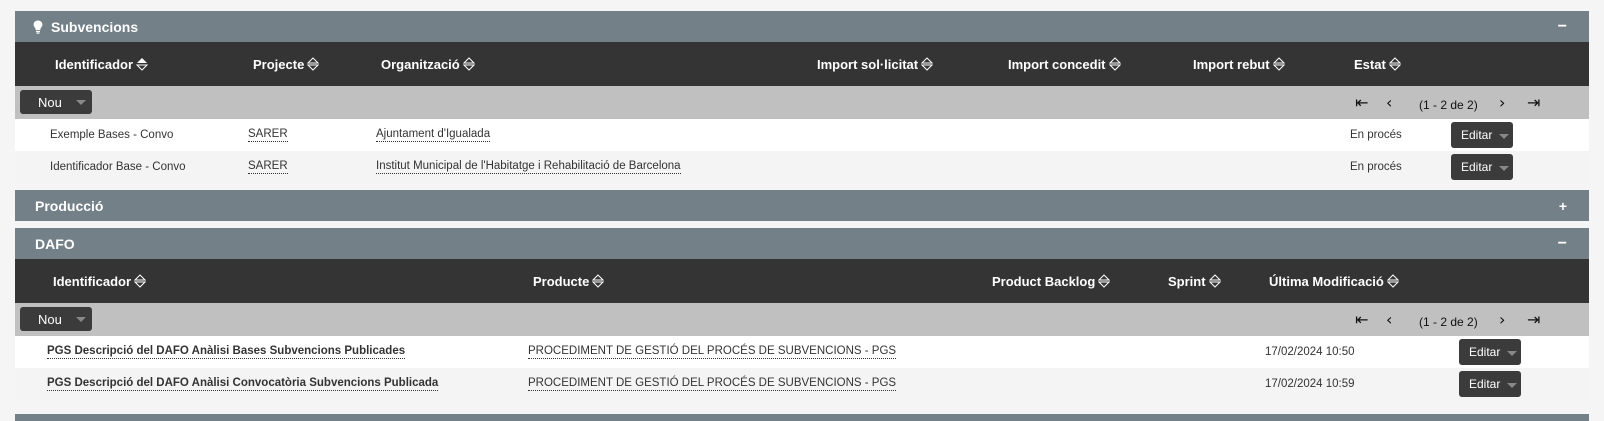 This screenshot has height=421, width=1604. Describe the element at coordinates (561, 281) in the screenshot. I see `column-label: Producte` at that location.